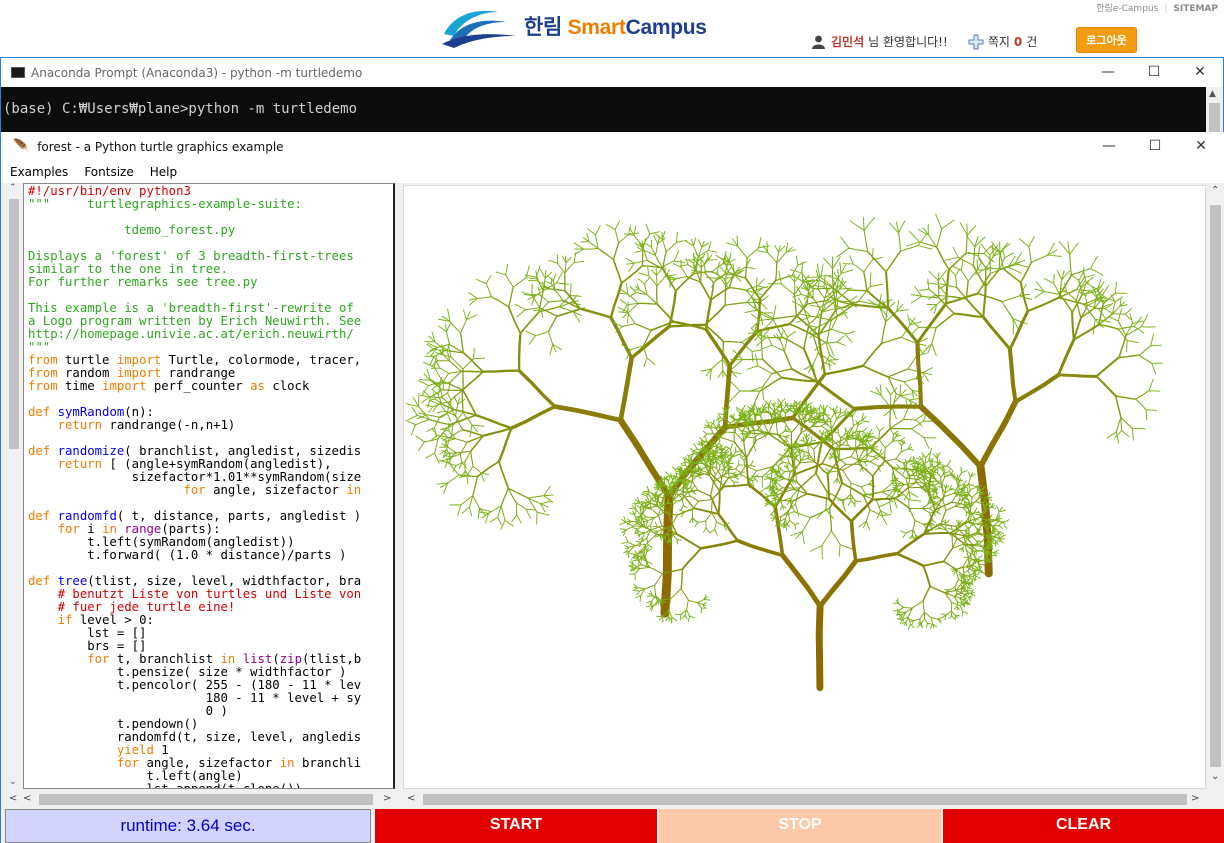  I want to click on canvas-scroll-thumb, so click(1215, 486).